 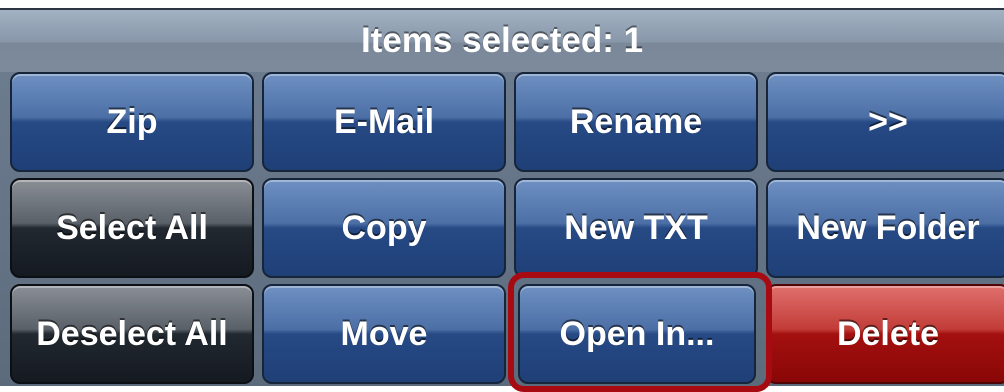 I want to click on new-txt-label: New TXT, so click(x=636, y=227).